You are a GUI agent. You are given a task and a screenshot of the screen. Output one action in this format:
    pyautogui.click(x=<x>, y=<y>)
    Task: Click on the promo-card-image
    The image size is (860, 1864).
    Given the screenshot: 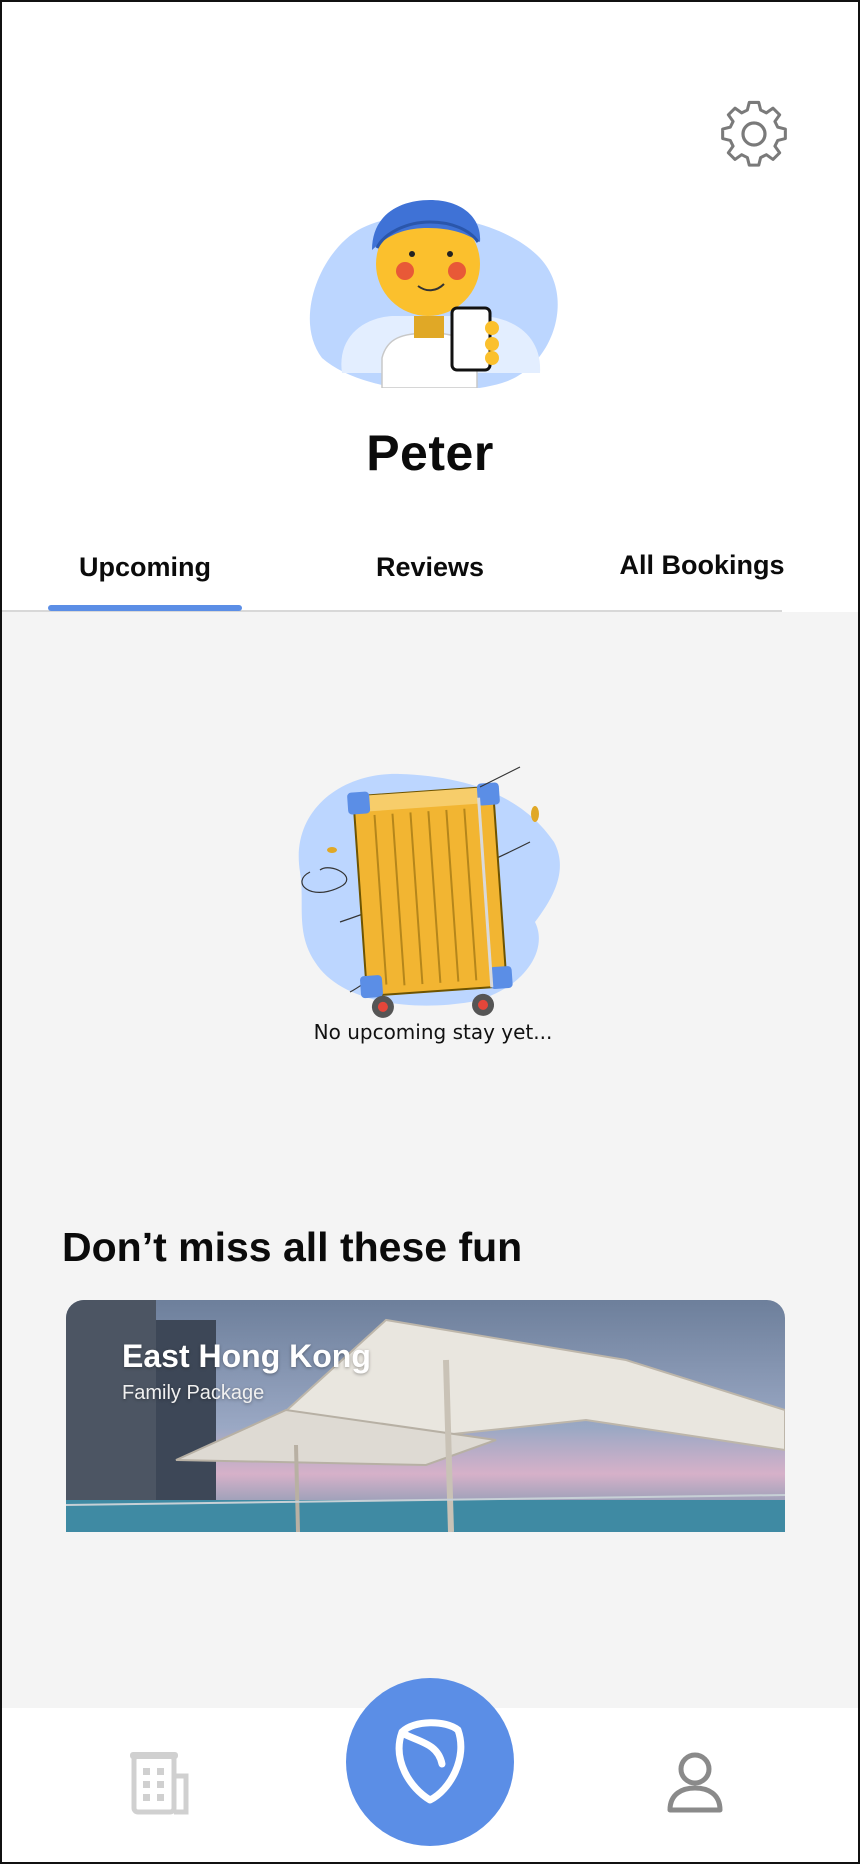 What is the action you would take?
    pyautogui.click(x=425, y=1416)
    